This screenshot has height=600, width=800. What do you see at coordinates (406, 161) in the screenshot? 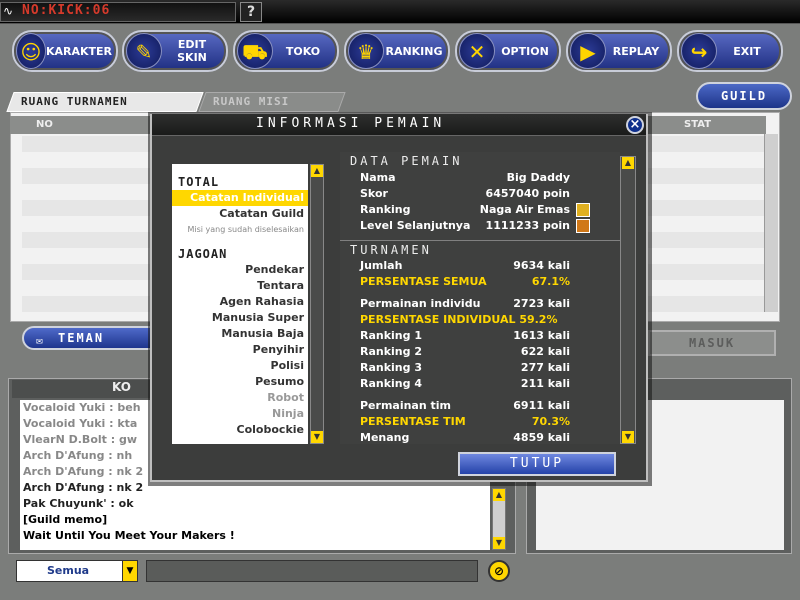
I see `data-pemain-heading: DATA PEMAIN` at bounding box center [406, 161].